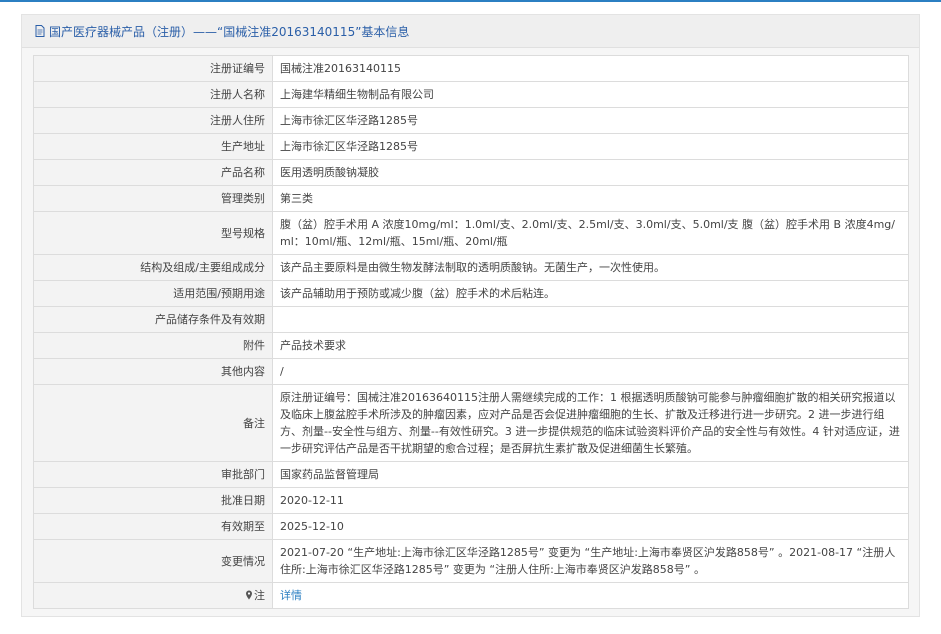  I want to click on table-row: 管理类别 第三类, so click(471, 198).